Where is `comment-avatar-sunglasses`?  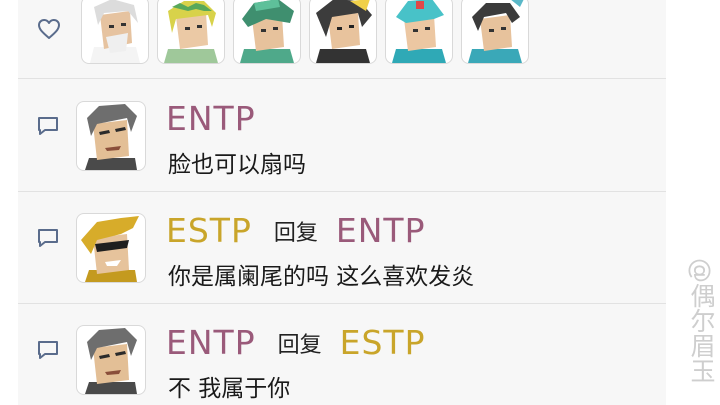 comment-avatar-sunglasses is located at coordinates (111, 248).